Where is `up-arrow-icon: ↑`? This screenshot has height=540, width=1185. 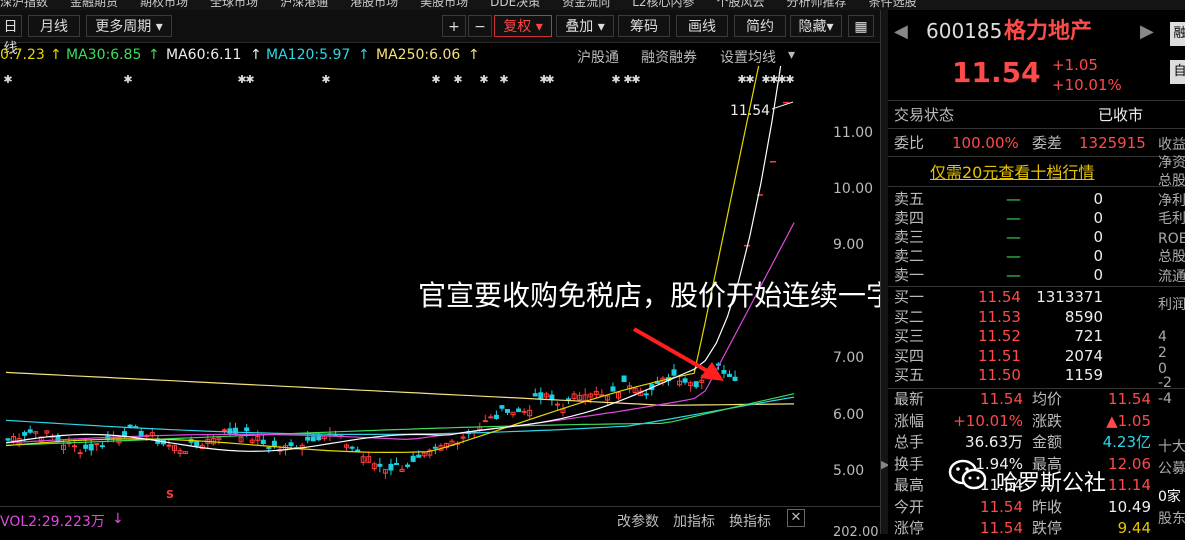 up-arrow-icon: ↑ is located at coordinates (56, 55).